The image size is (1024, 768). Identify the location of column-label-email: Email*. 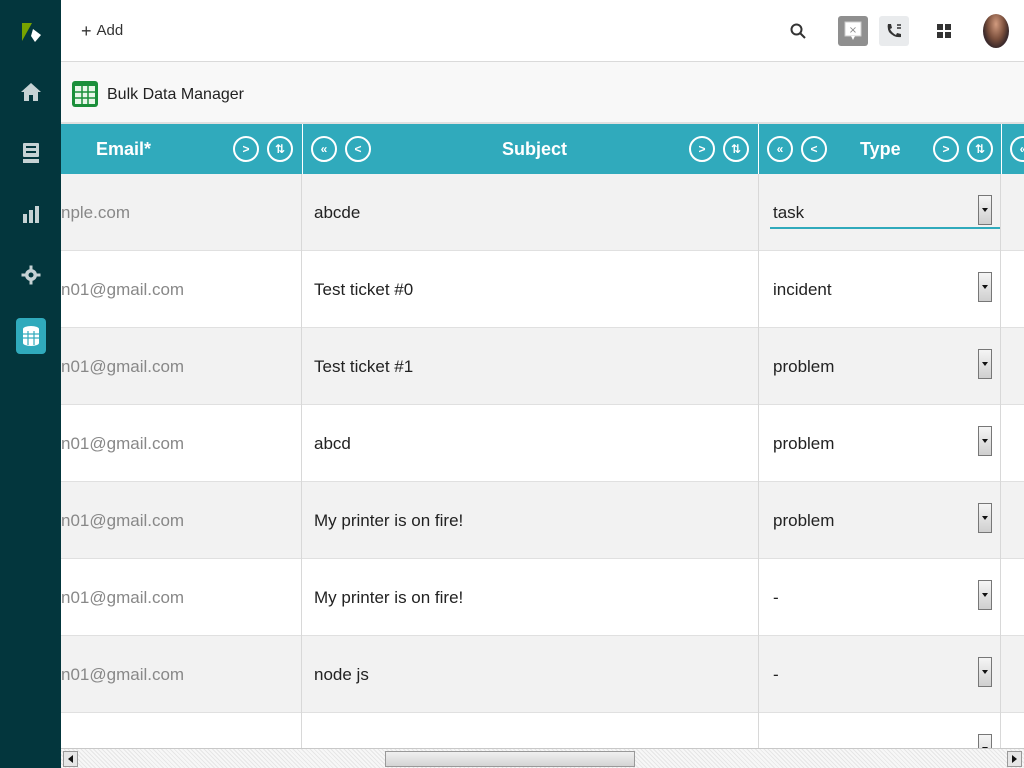
(124, 149).